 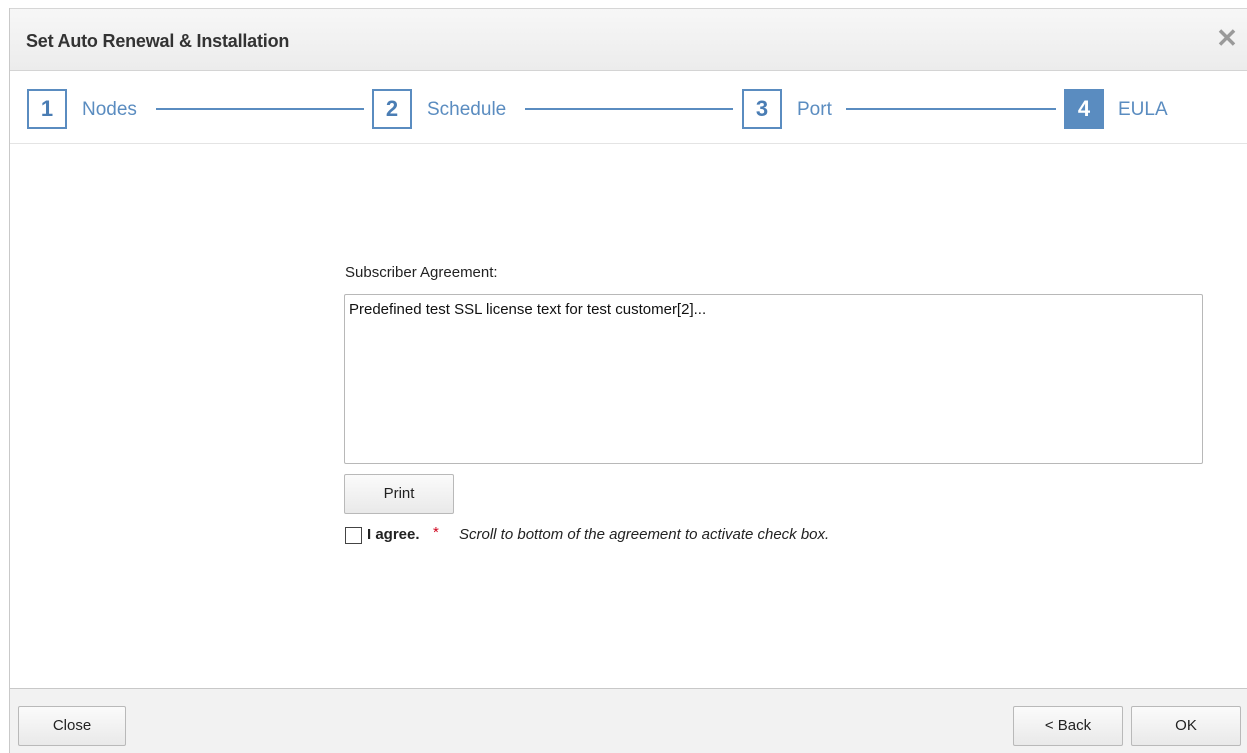 I want to click on step-4-number: 4, so click(x=1084, y=109).